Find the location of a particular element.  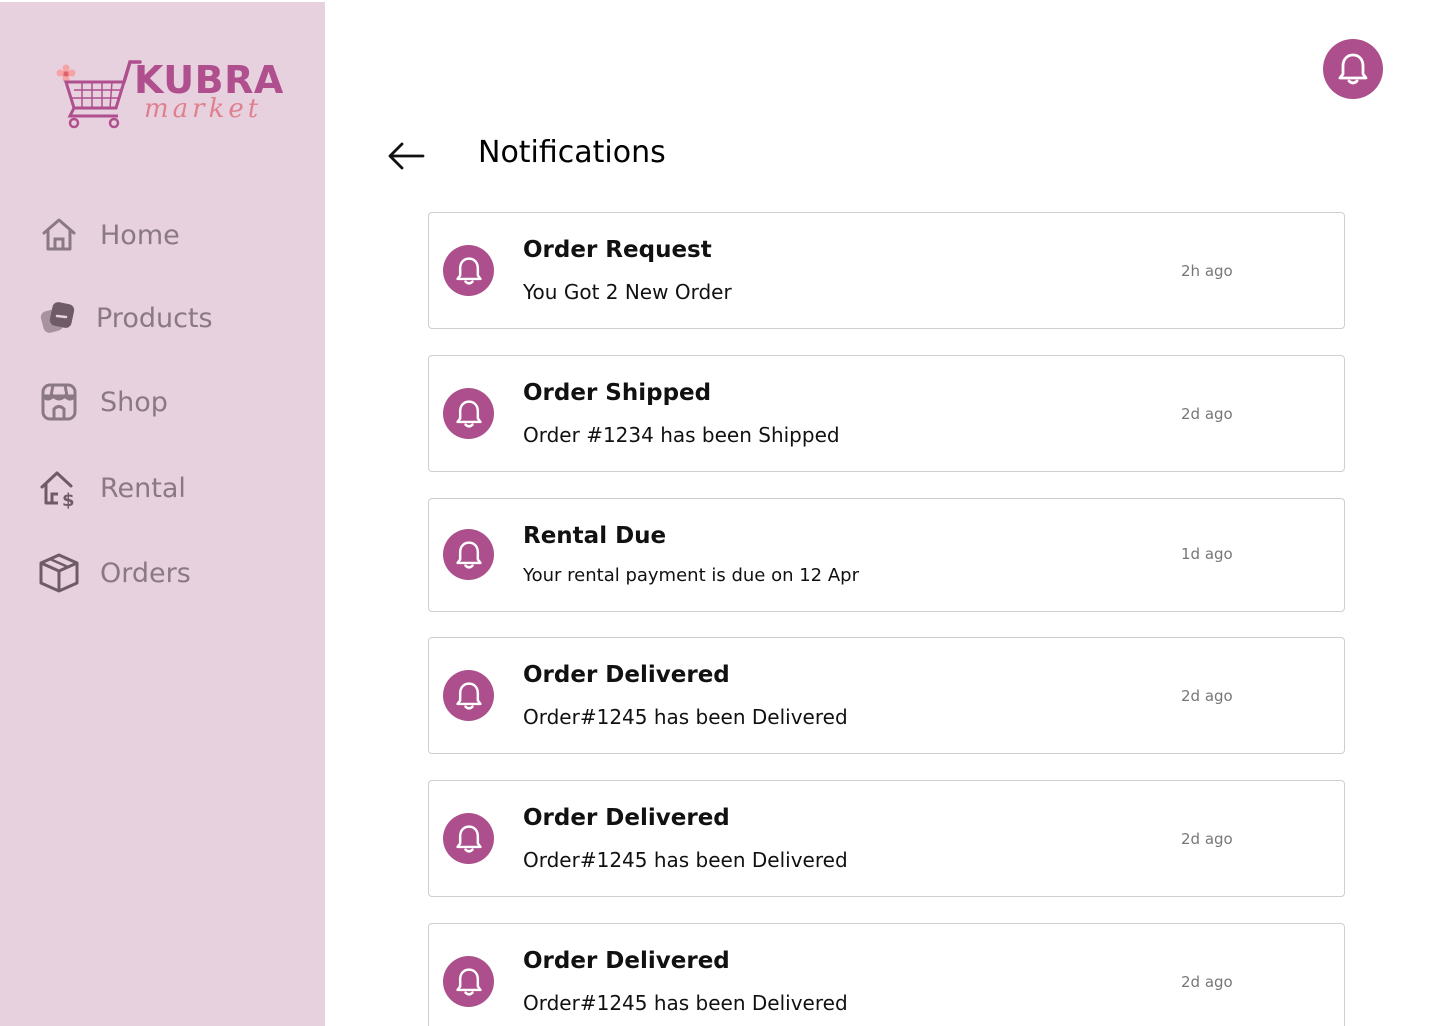

back-button is located at coordinates (406, 156).